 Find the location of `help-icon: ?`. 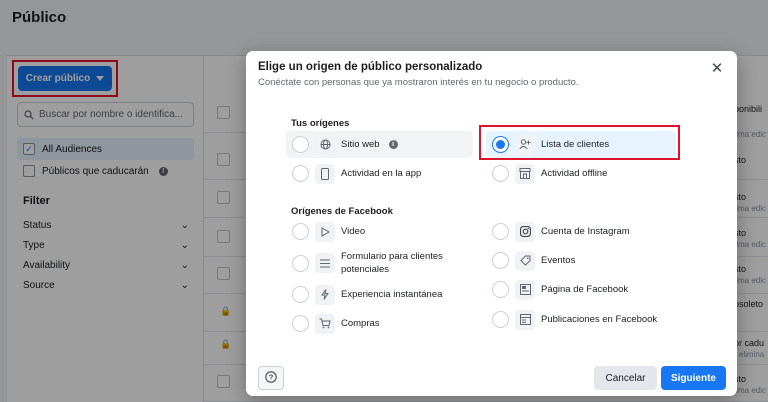

help-icon: ? is located at coordinates (271, 378).